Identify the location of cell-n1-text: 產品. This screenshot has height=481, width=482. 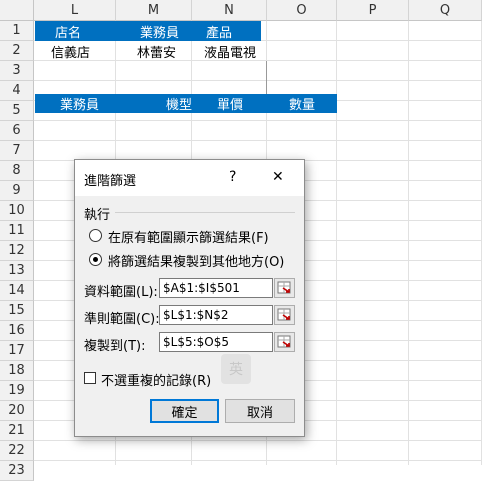
(219, 33).